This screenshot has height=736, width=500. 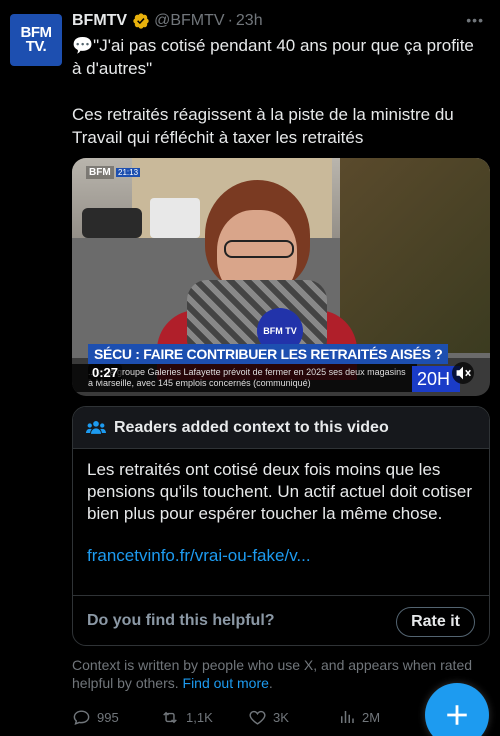 I want to click on reply-icon, so click(x=81, y=717).